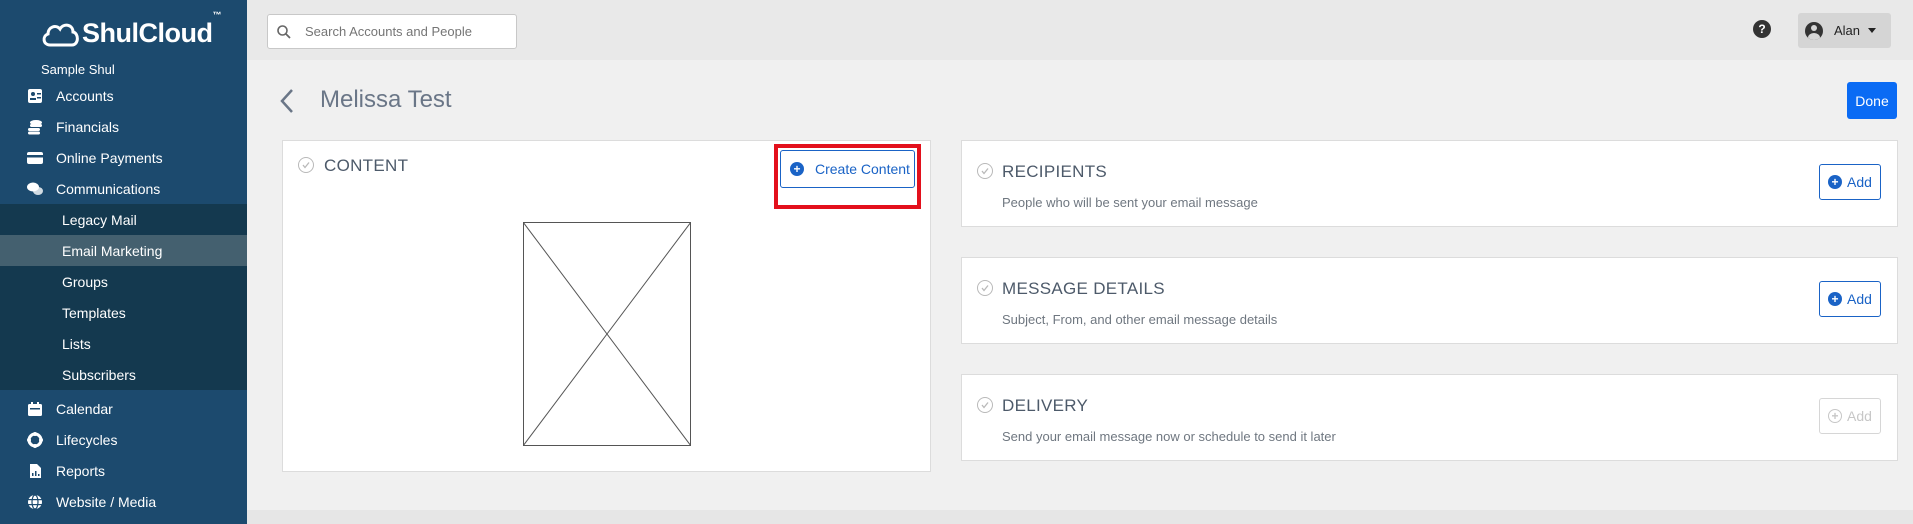 This screenshot has height=524, width=1913. I want to click on add-delivery-button: + Add, so click(1850, 416).